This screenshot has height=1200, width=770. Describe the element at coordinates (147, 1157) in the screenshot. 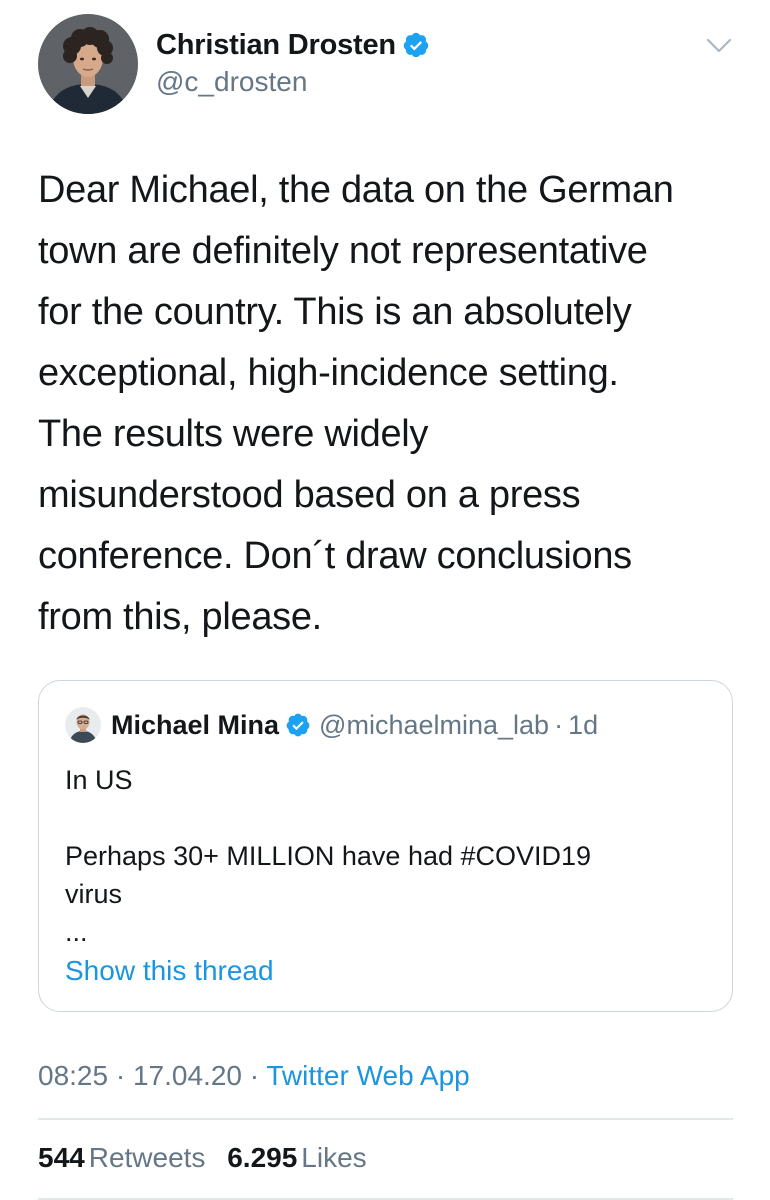

I see `retweets-label: Retweets` at that location.